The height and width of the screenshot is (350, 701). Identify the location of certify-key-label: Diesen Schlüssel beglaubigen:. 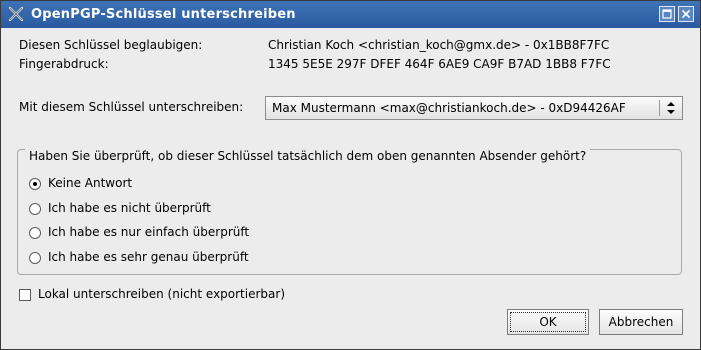
(111, 45).